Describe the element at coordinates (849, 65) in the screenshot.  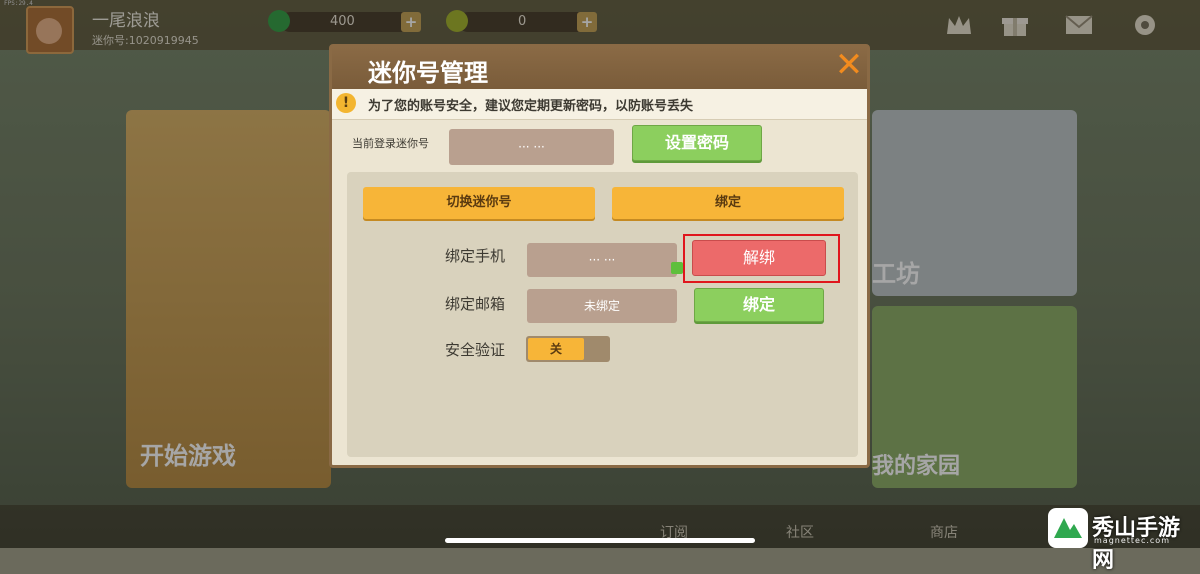
I see `close-button: ✕` at that location.